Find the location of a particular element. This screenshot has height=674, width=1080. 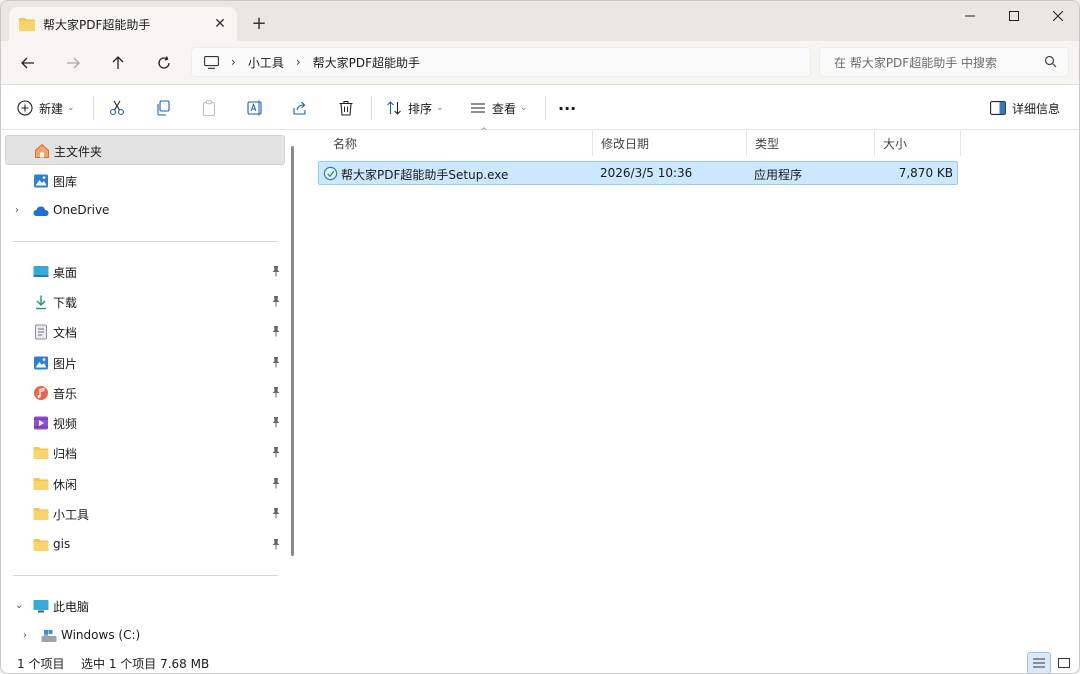

search-placeholder: 在 帮大家PDF超能助手 中搜索 is located at coordinates (916, 62).